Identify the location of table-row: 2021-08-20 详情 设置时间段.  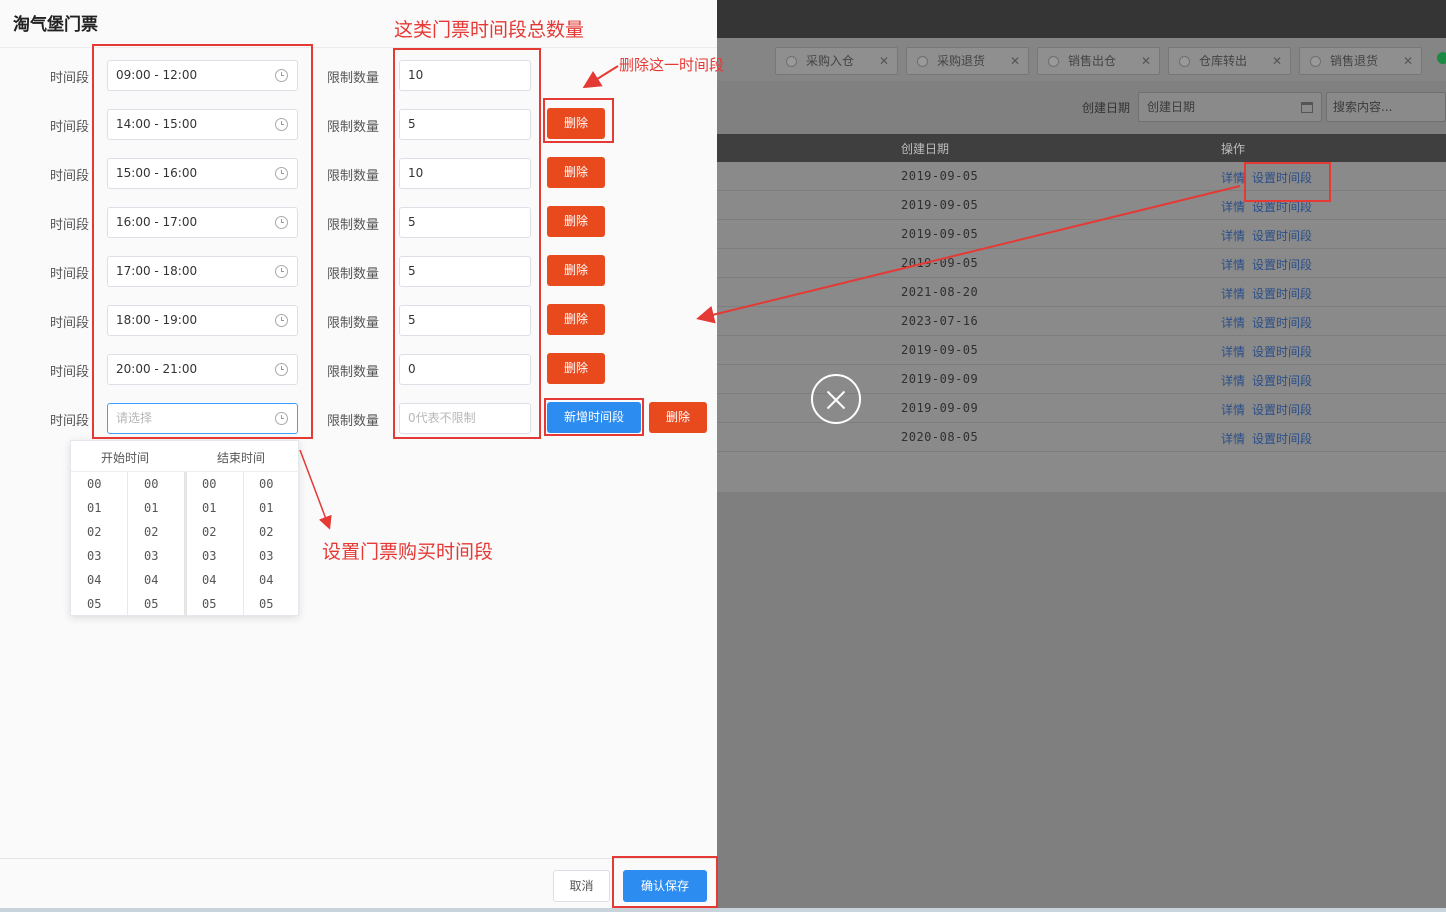
(1081, 292).